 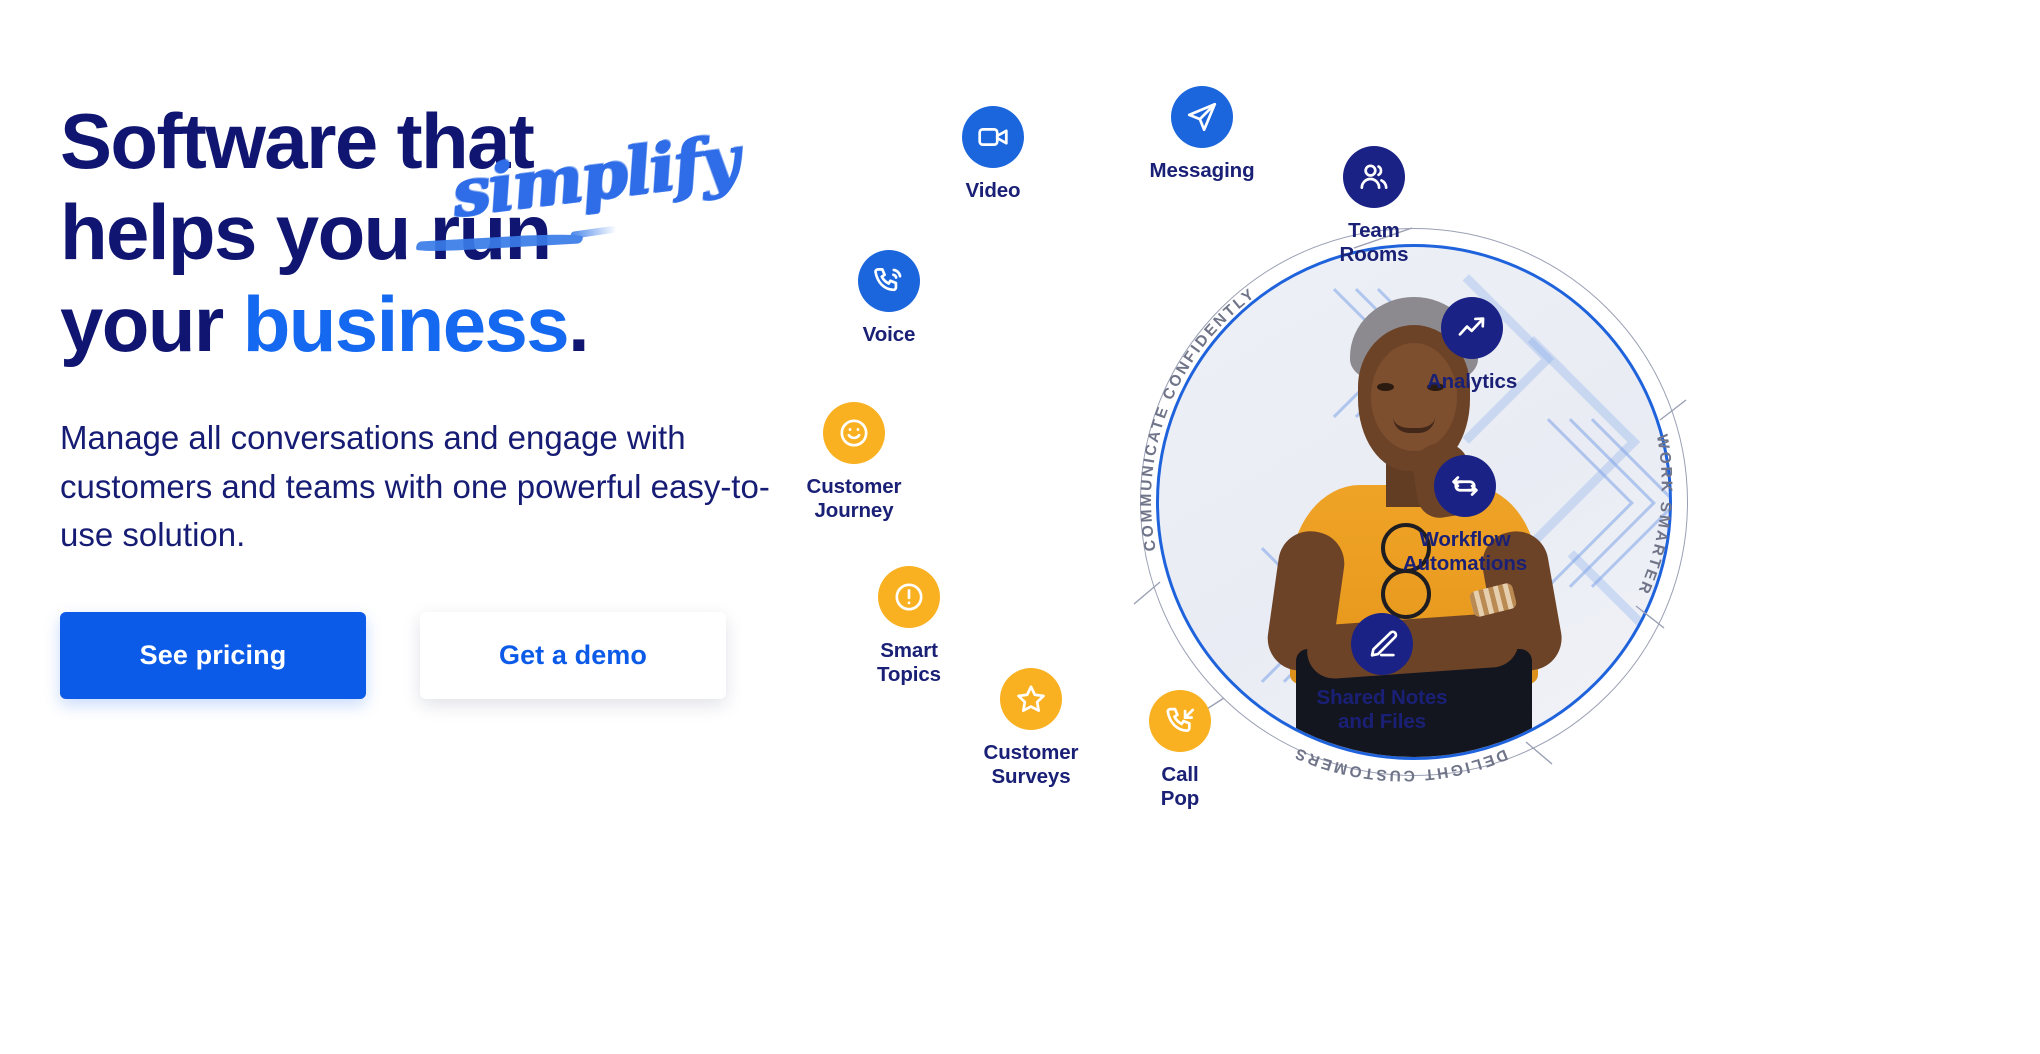 I want to click on headline-line-2-prefix: helps you, so click(x=245, y=232).